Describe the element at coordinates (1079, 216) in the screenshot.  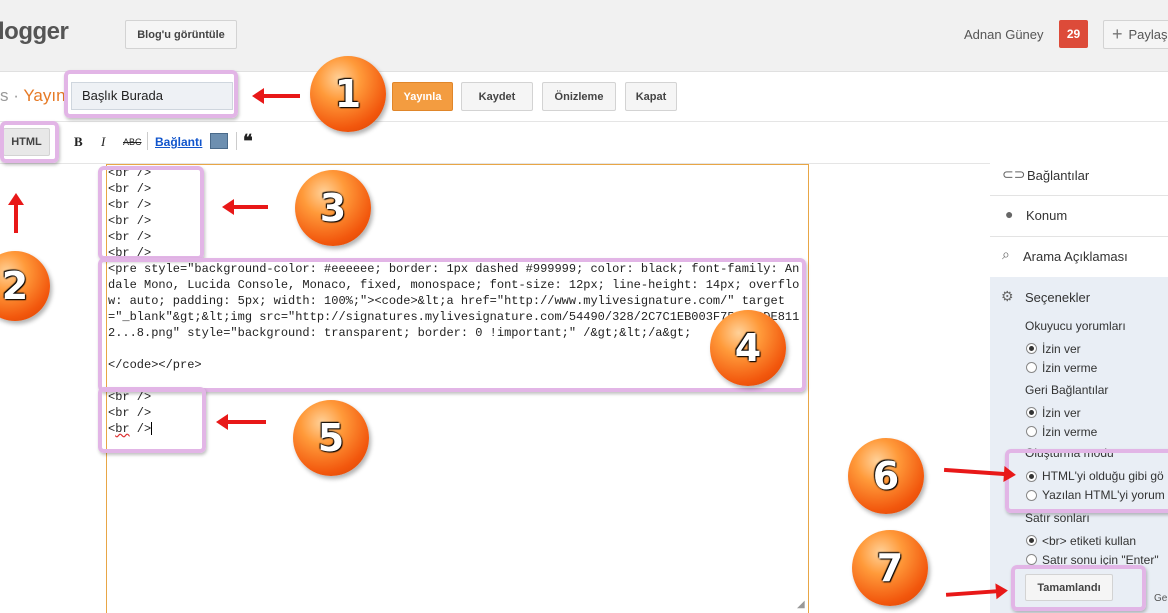
I see `sidebar-item-location: ● Konum` at that location.